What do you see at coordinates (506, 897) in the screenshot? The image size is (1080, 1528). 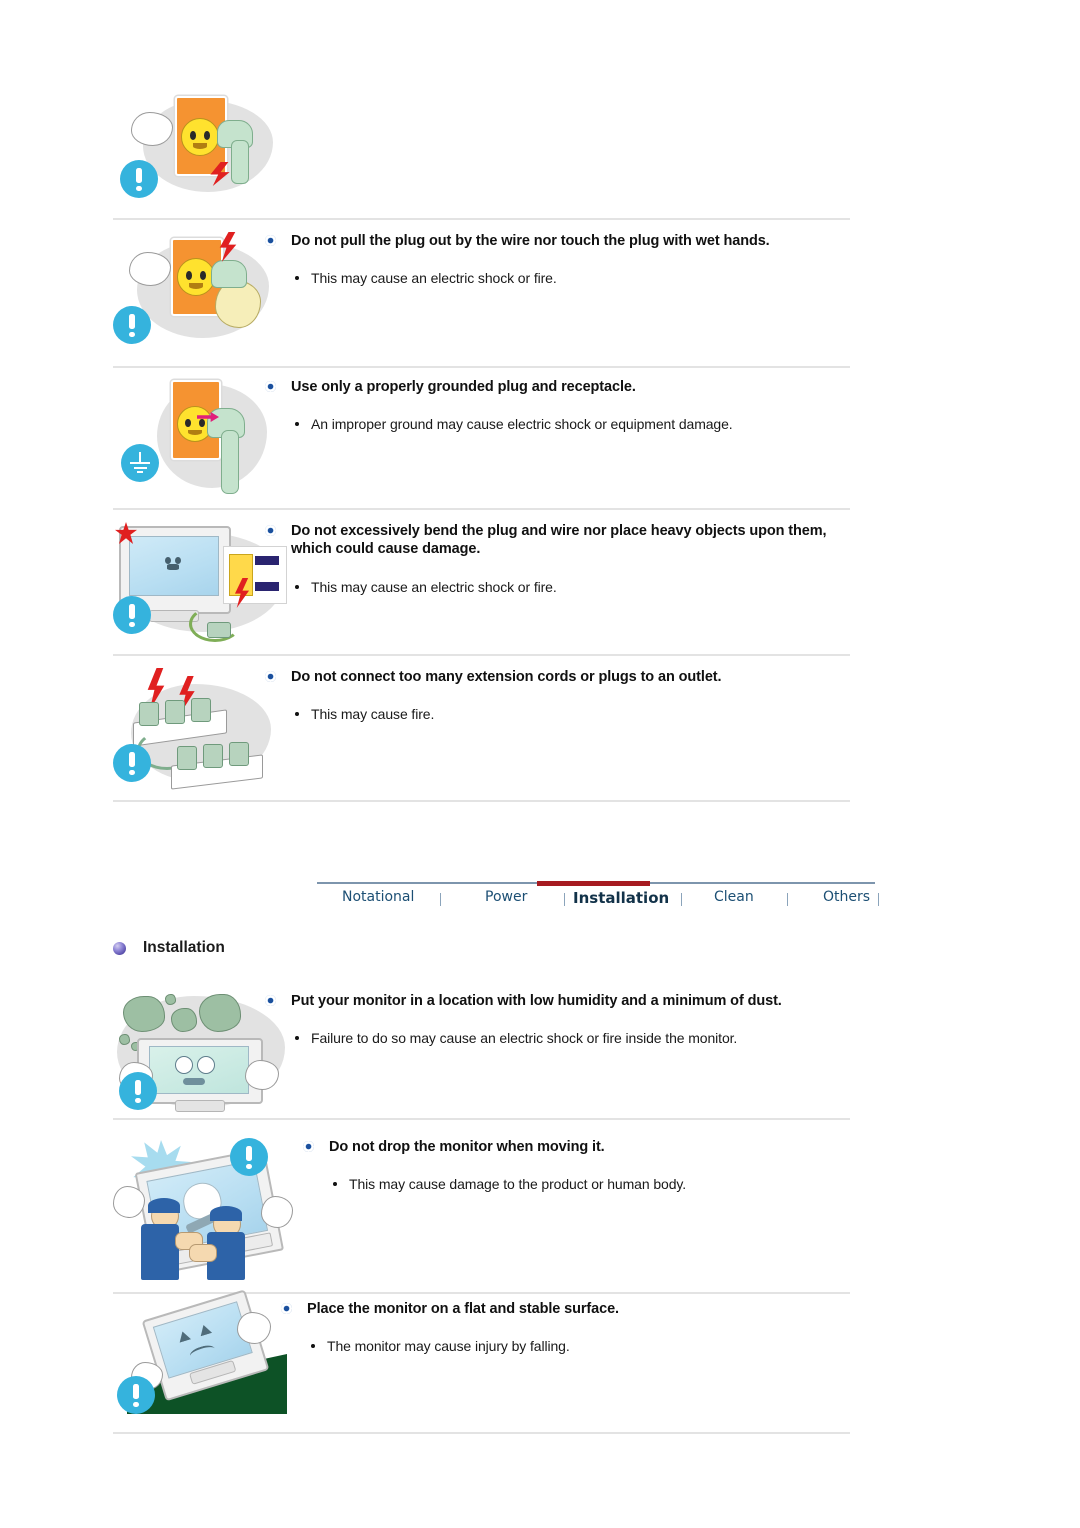 I see `tab-power: Power` at bounding box center [506, 897].